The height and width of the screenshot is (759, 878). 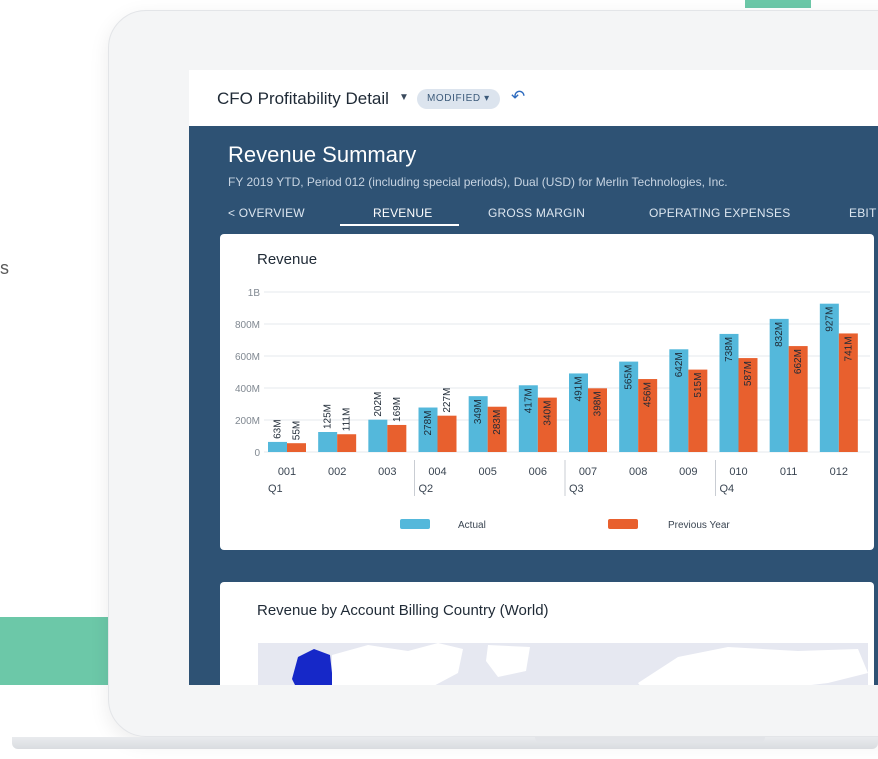 I want to click on y-tick-label: 0, so click(x=257, y=453).